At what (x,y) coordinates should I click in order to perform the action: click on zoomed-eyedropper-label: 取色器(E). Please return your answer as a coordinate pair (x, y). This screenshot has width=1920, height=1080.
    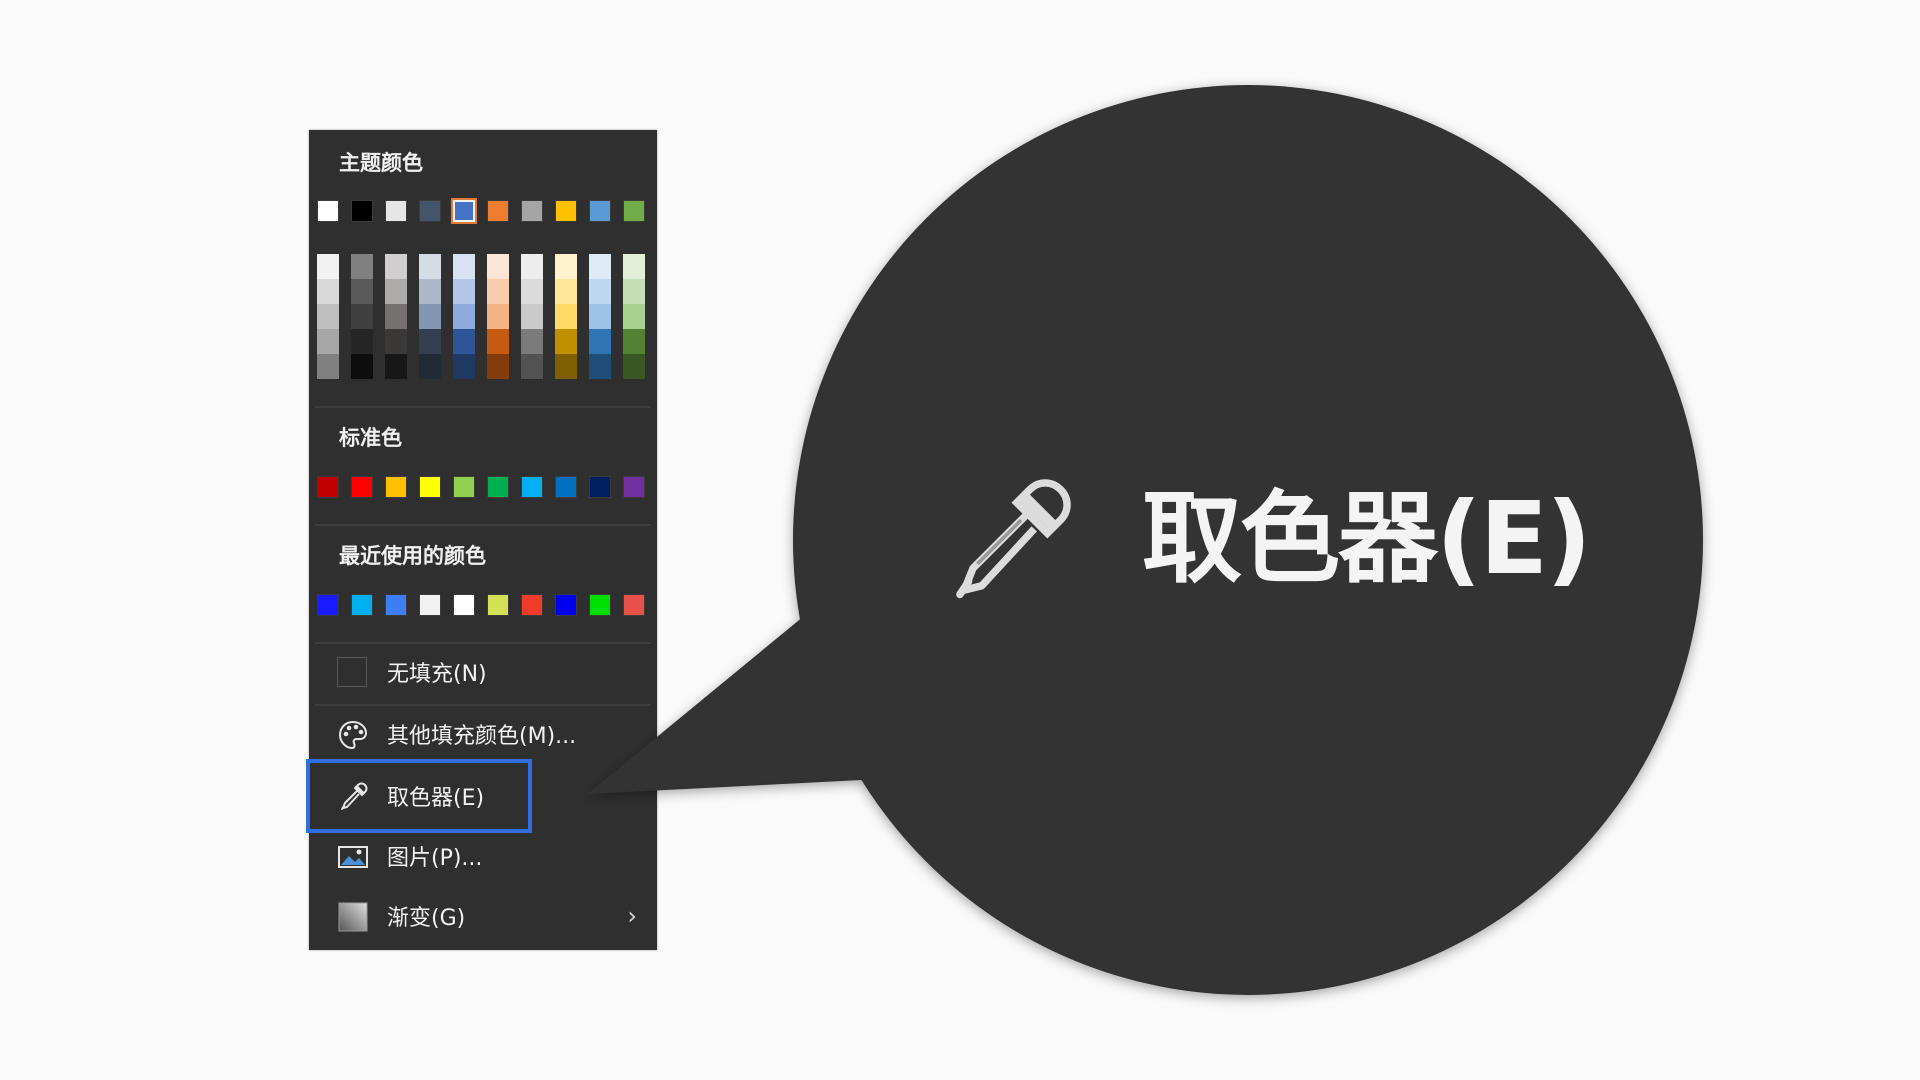
    Looking at the image, I should click on (1367, 538).